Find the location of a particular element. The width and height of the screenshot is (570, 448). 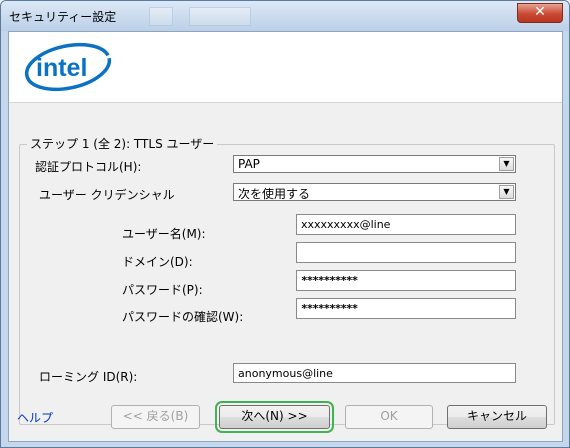

close-icon: ✕ is located at coordinates (540, 12).